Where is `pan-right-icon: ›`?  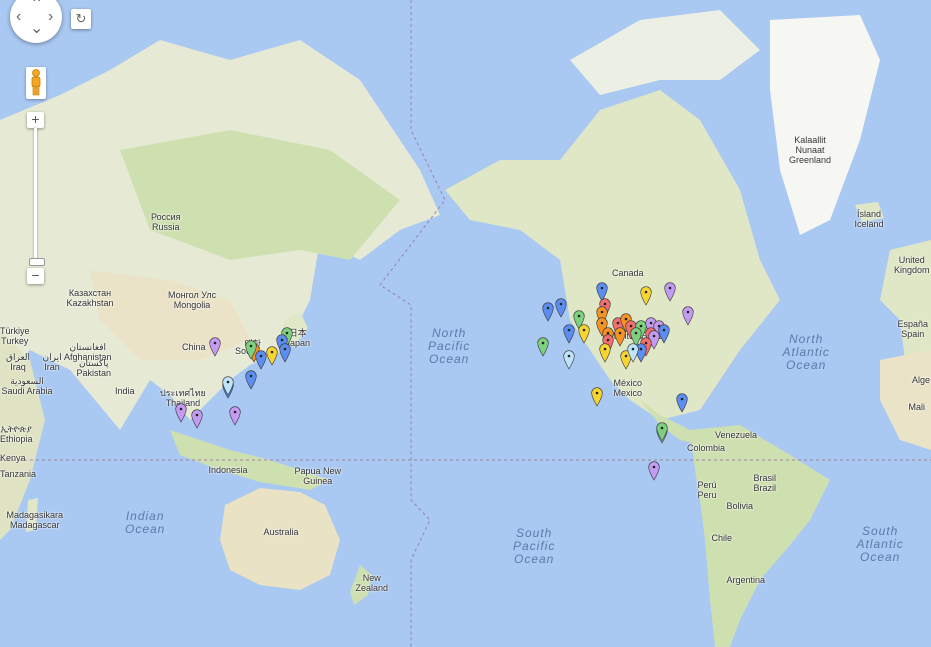 pan-right-icon: › is located at coordinates (50, 17).